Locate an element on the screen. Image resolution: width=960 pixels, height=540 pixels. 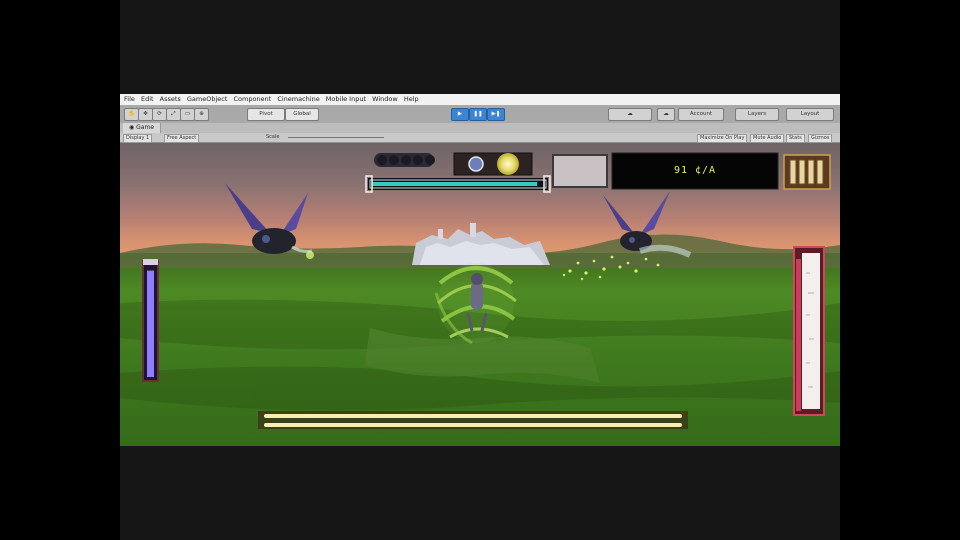
transform-tool-button: ⊕ is located at coordinates (201, 114).